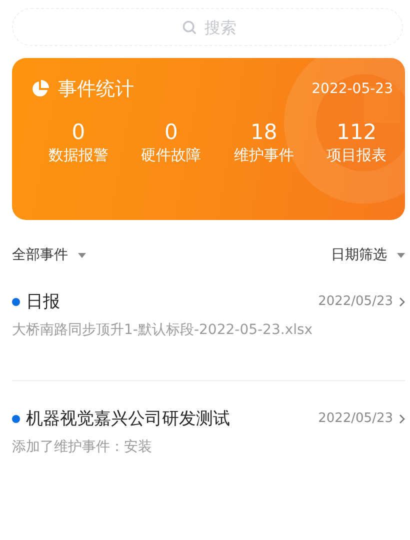 This screenshot has width=410, height=540. What do you see at coordinates (171, 155) in the screenshot?
I see `stat-label: 硬件故障` at bounding box center [171, 155].